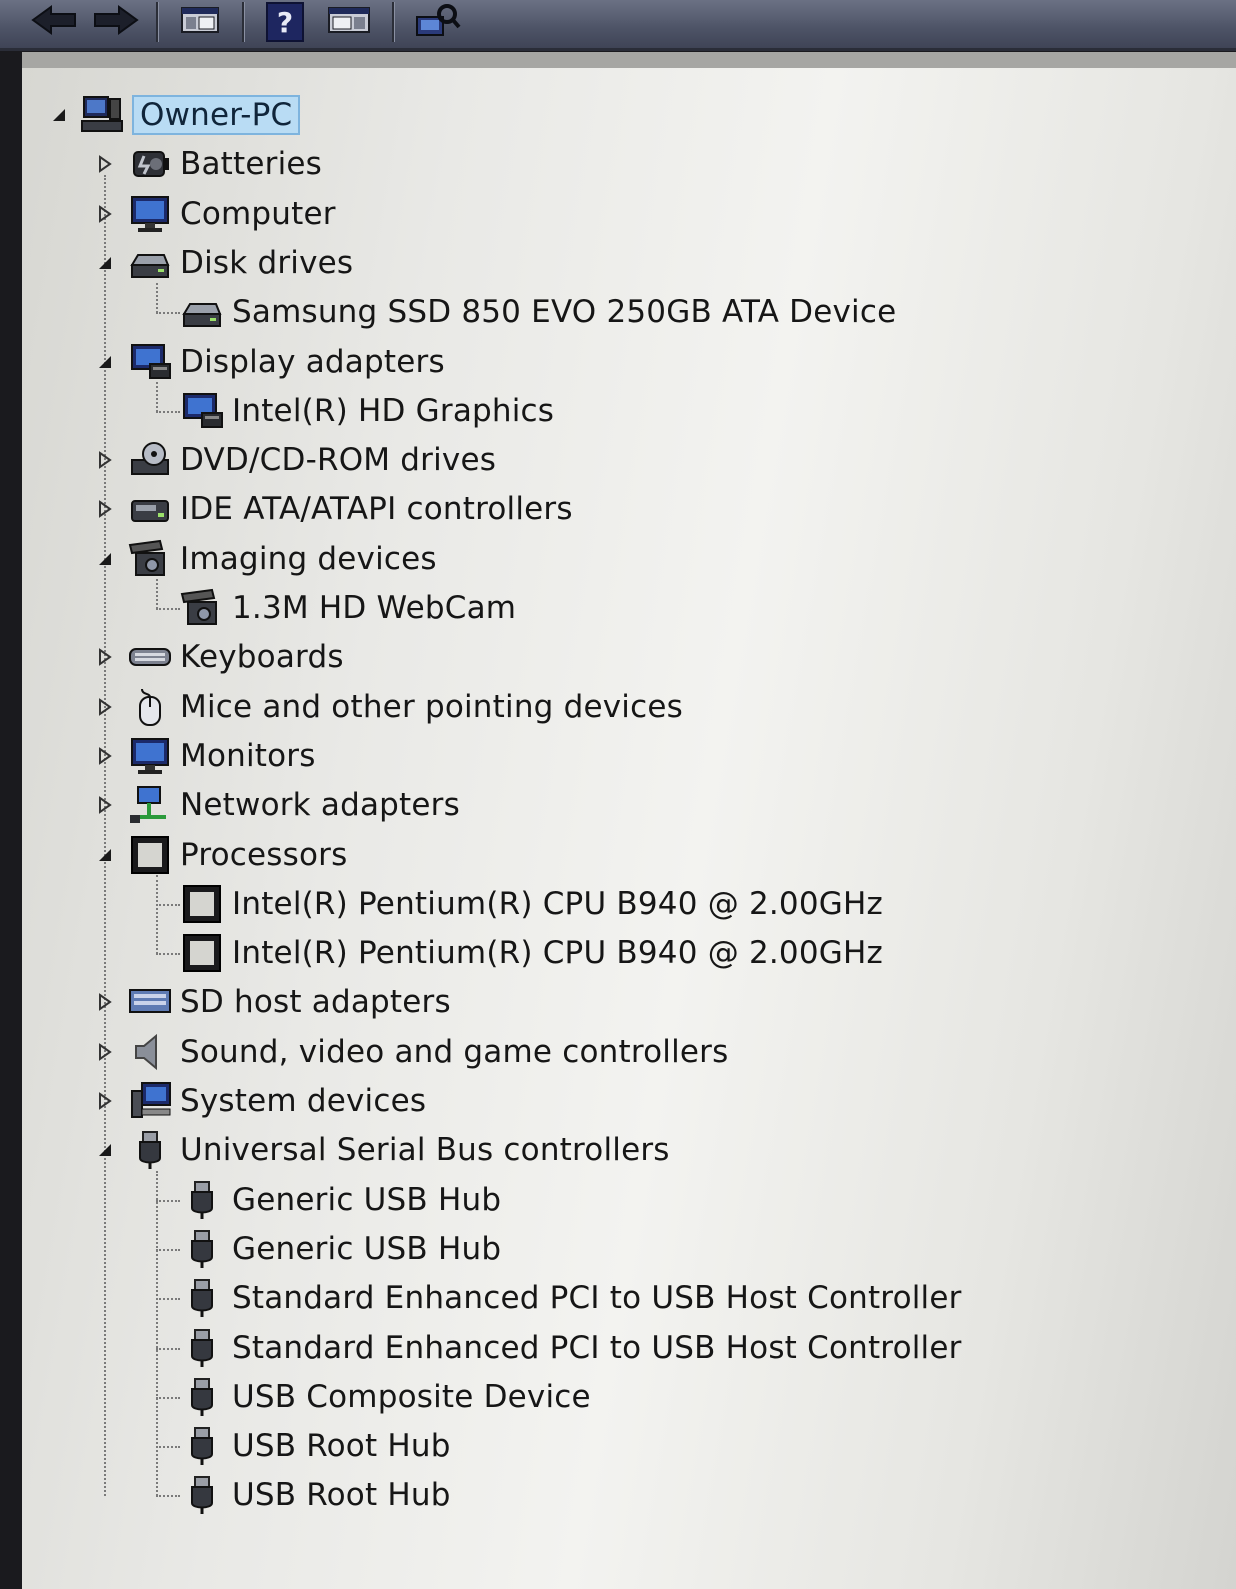  I want to click on mouse-icon, so click(150, 707).